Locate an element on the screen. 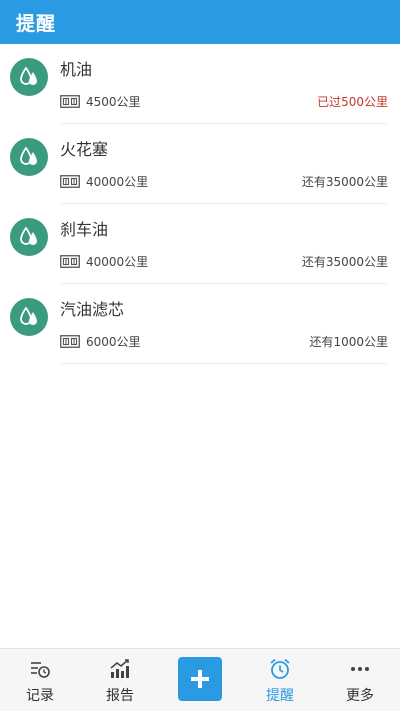  record-icon is located at coordinates (40, 669).